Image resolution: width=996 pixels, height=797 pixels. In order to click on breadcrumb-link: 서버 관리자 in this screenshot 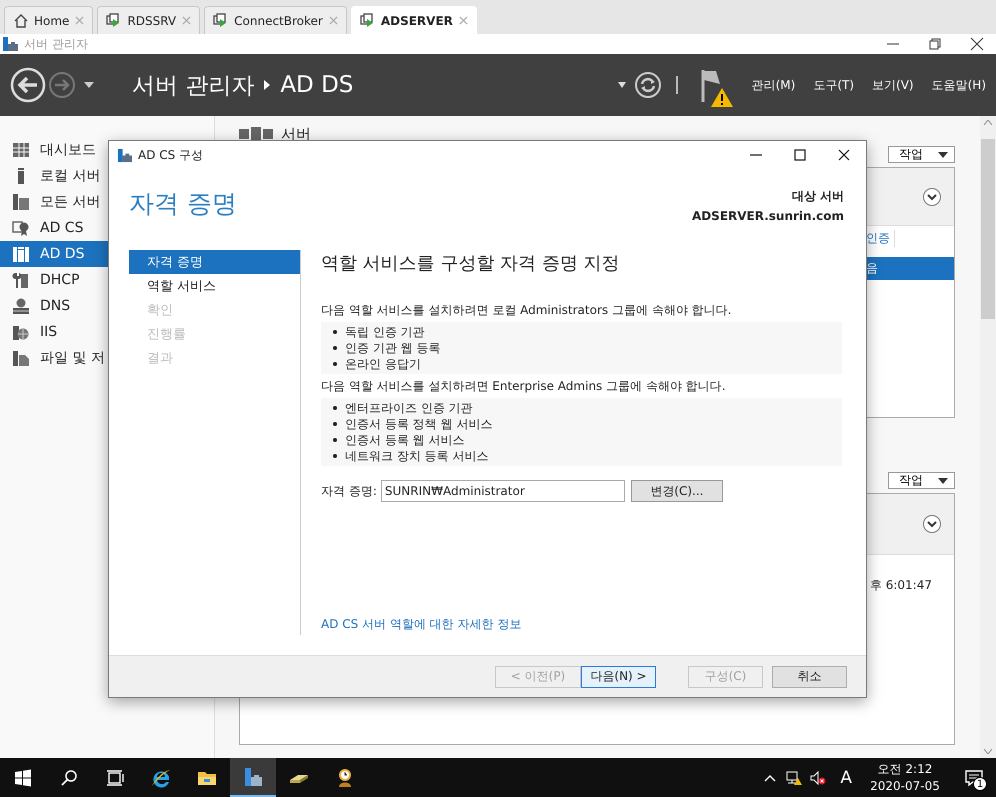, I will do `click(193, 85)`.